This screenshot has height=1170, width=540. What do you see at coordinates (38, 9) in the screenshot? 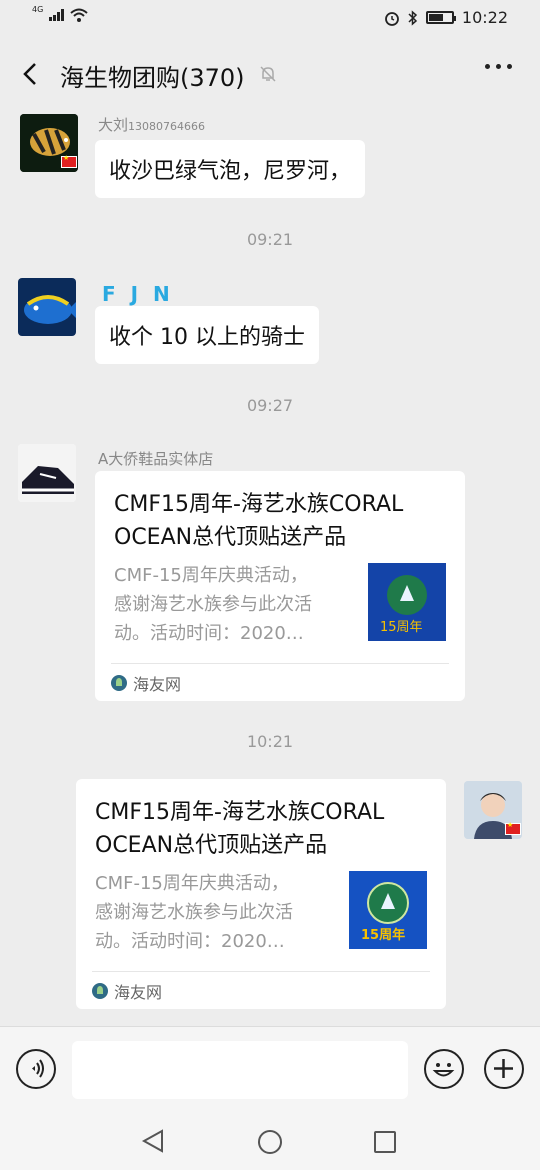
I see `network-label: 4G` at bounding box center [38, 9].